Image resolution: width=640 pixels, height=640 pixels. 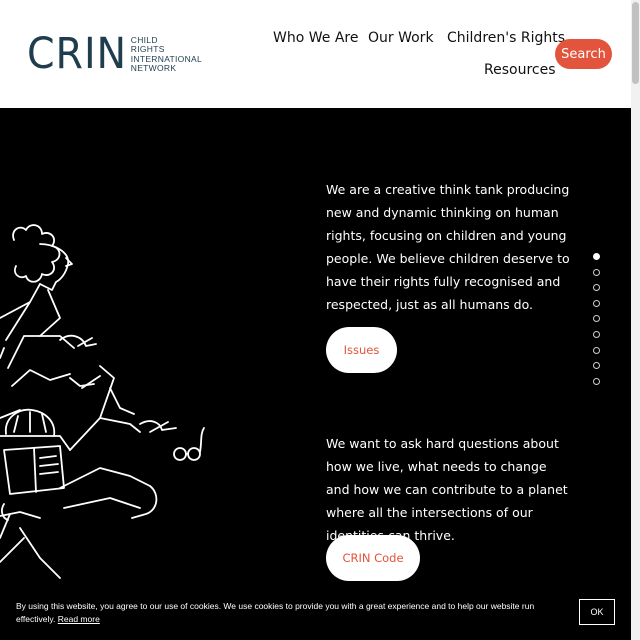 I want to click on nav-who-we-are: Who We Are, so click(x=315, y=38).